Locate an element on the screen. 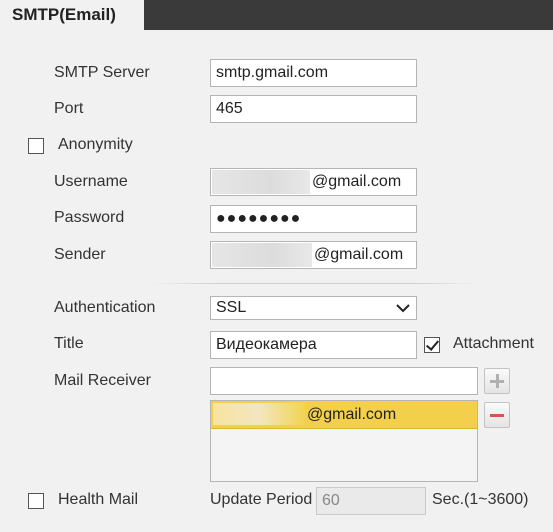 This screenshot has height=532, width=553. update-period-input is located at coordinates (371, 501).